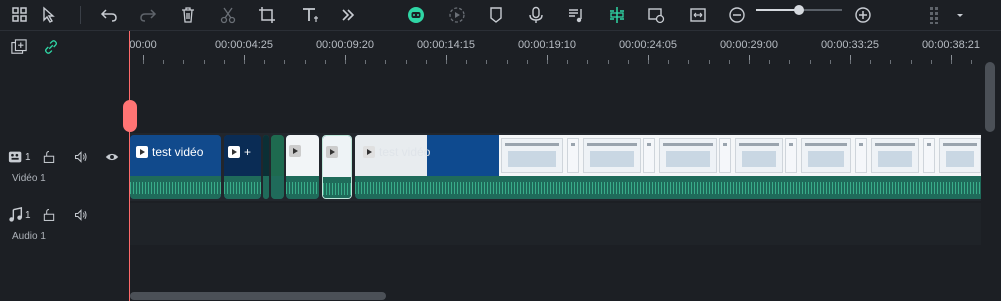 The height and width of the screenshot is (301, 1001). I want to click on clip-title: test vidéo, so click(178, 152).